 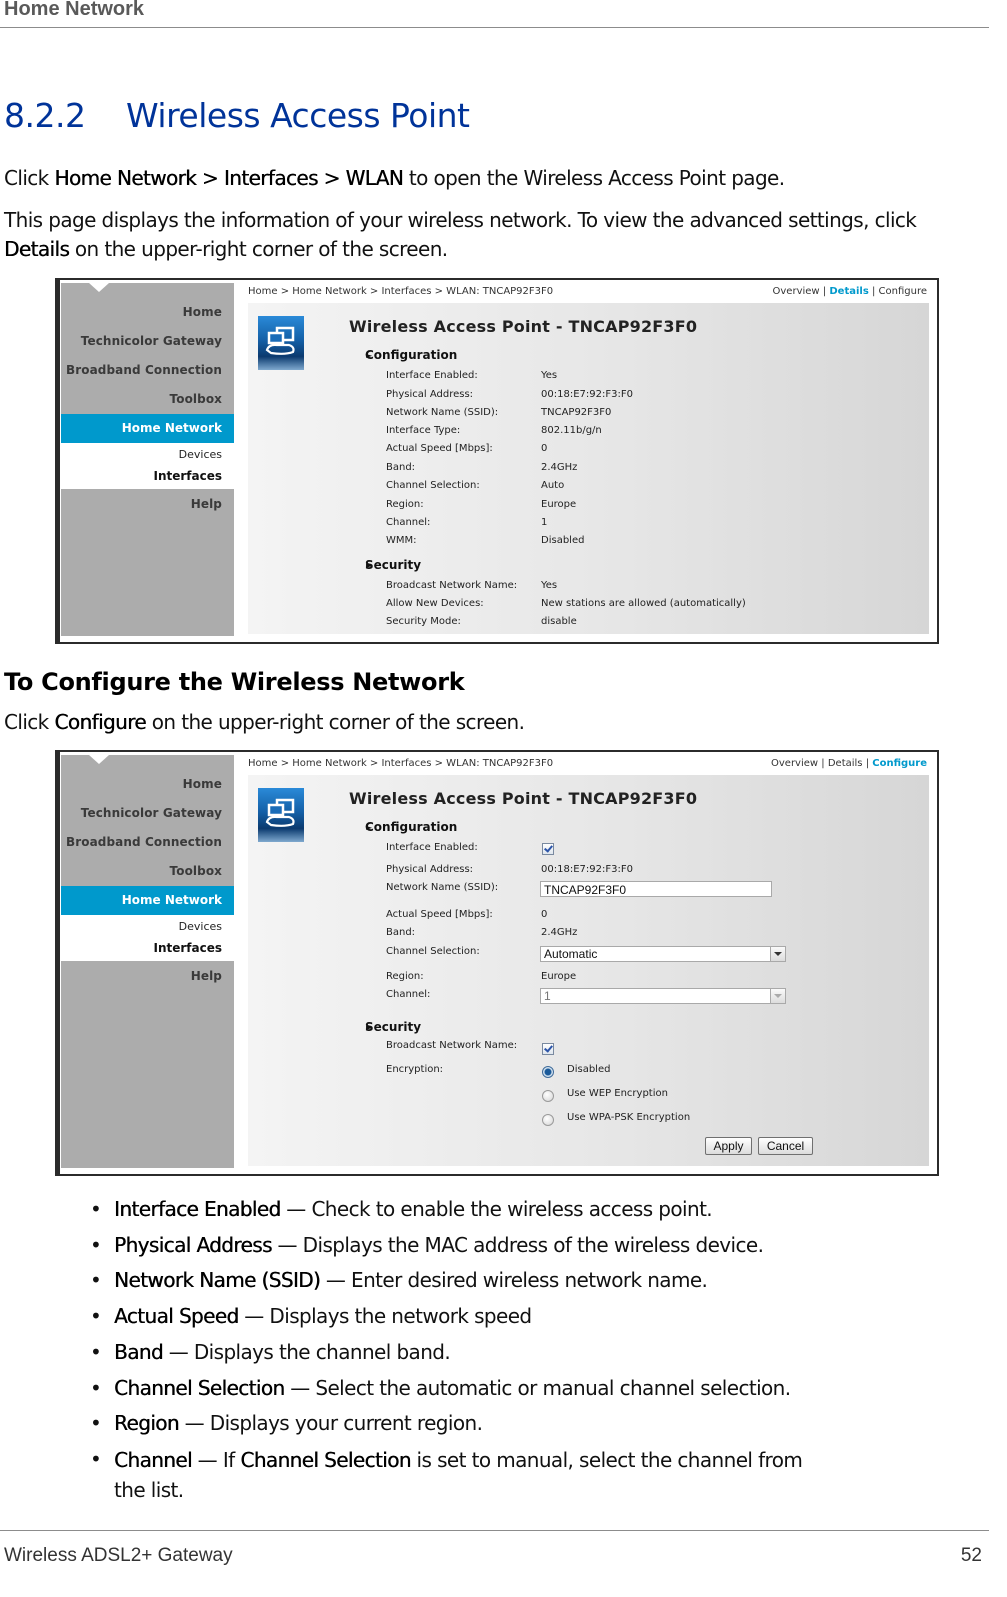 What do you see at coordinates (576, 412) in the screenshot?
I see `detail-value: TNCAP92F3F0` at bounding box center [576, 412].